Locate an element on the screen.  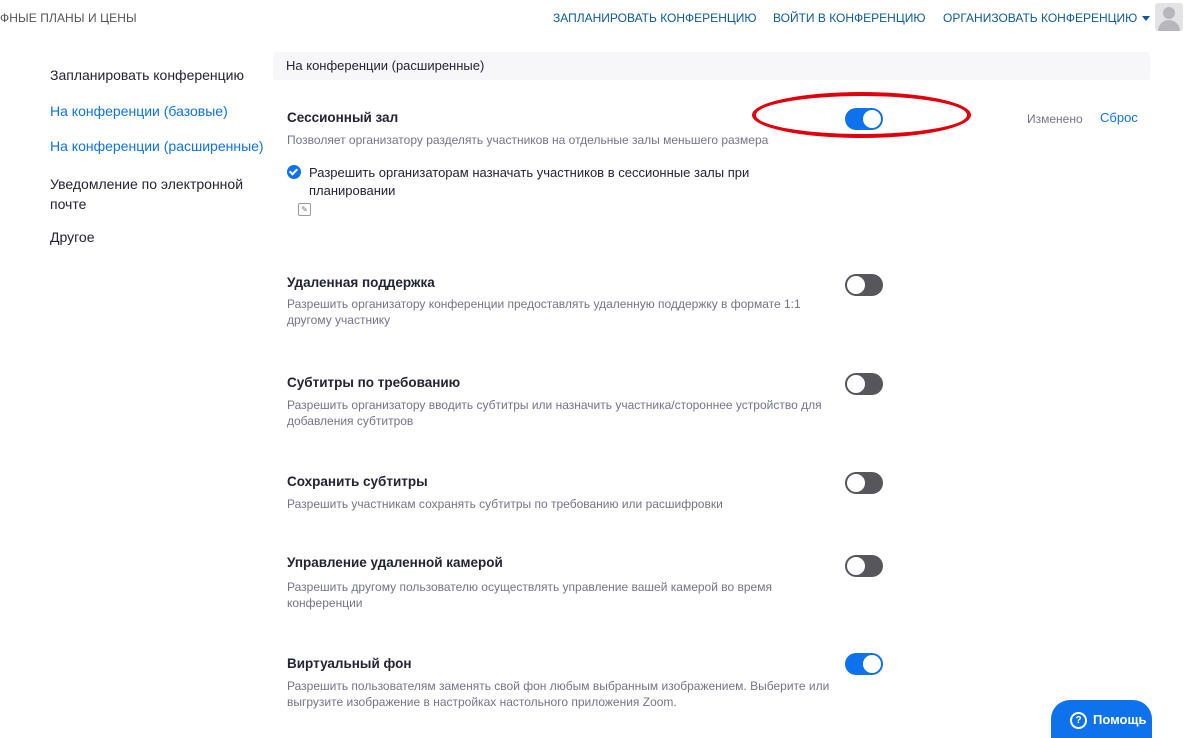
avatar-head is located at coordinates (1169, 13).